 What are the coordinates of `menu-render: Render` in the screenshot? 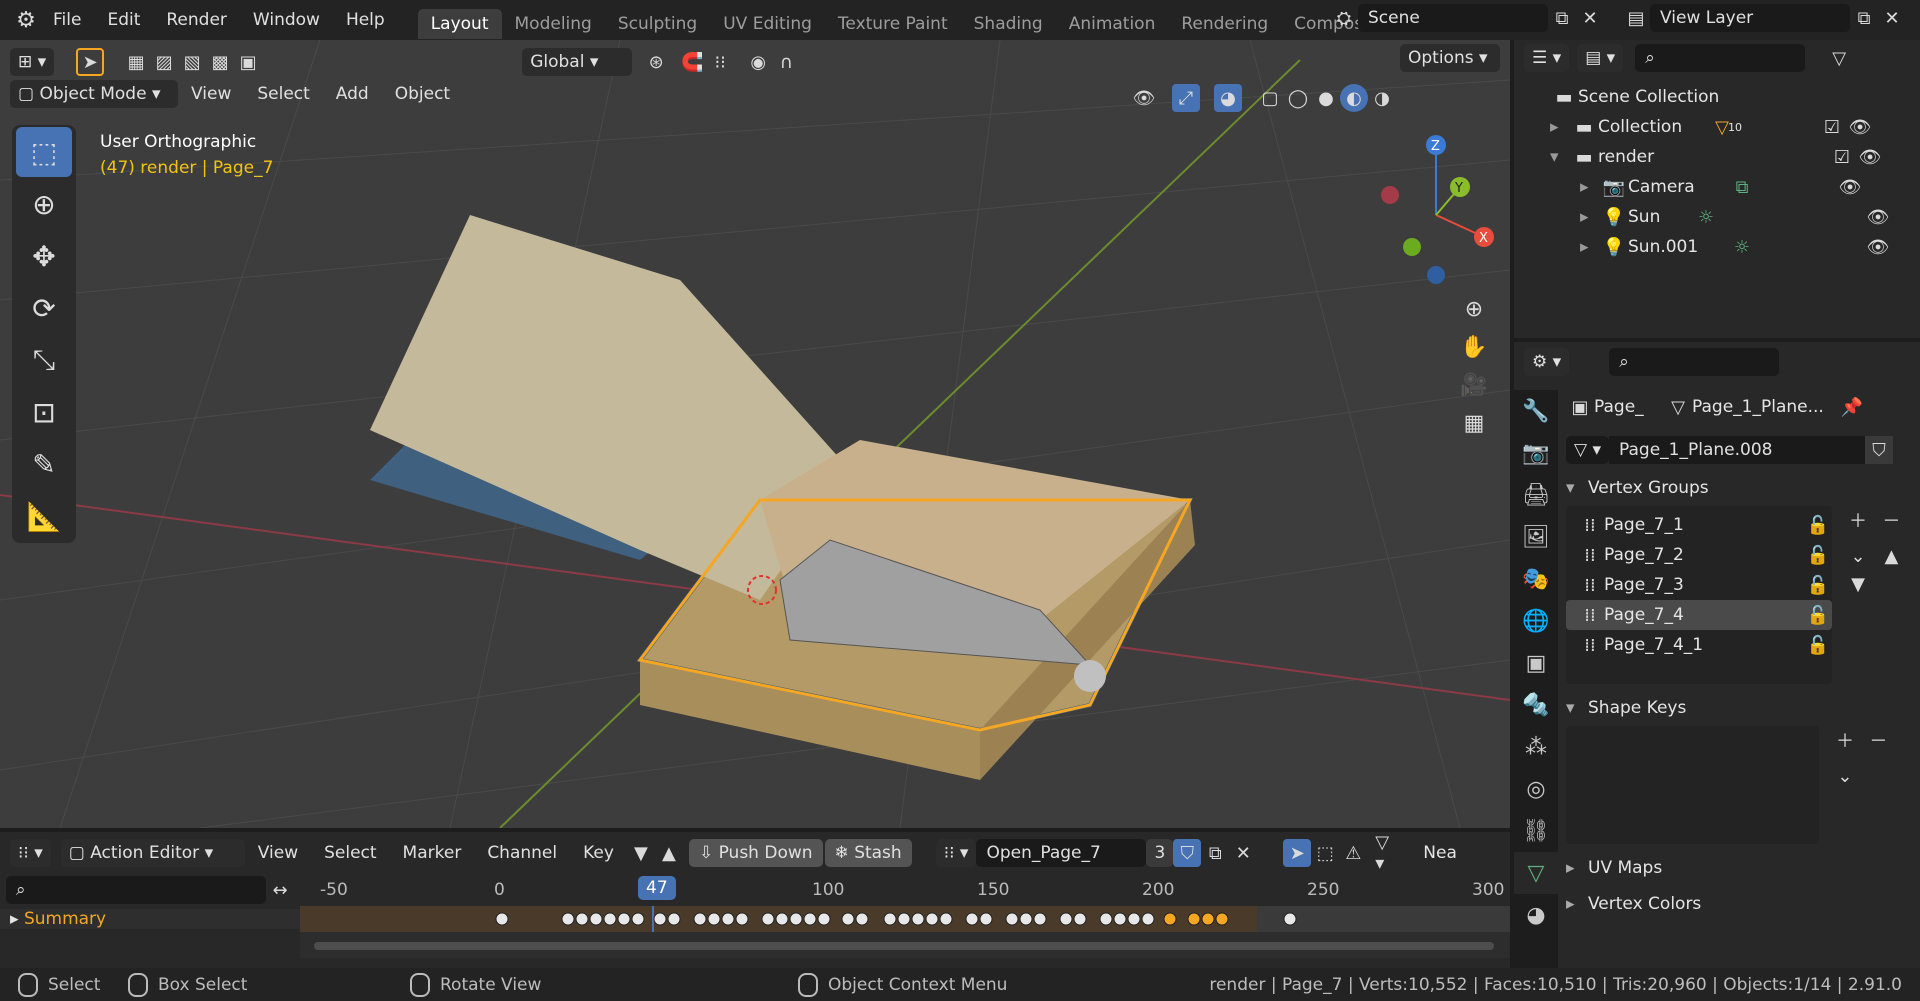 It's located at (196, 20).